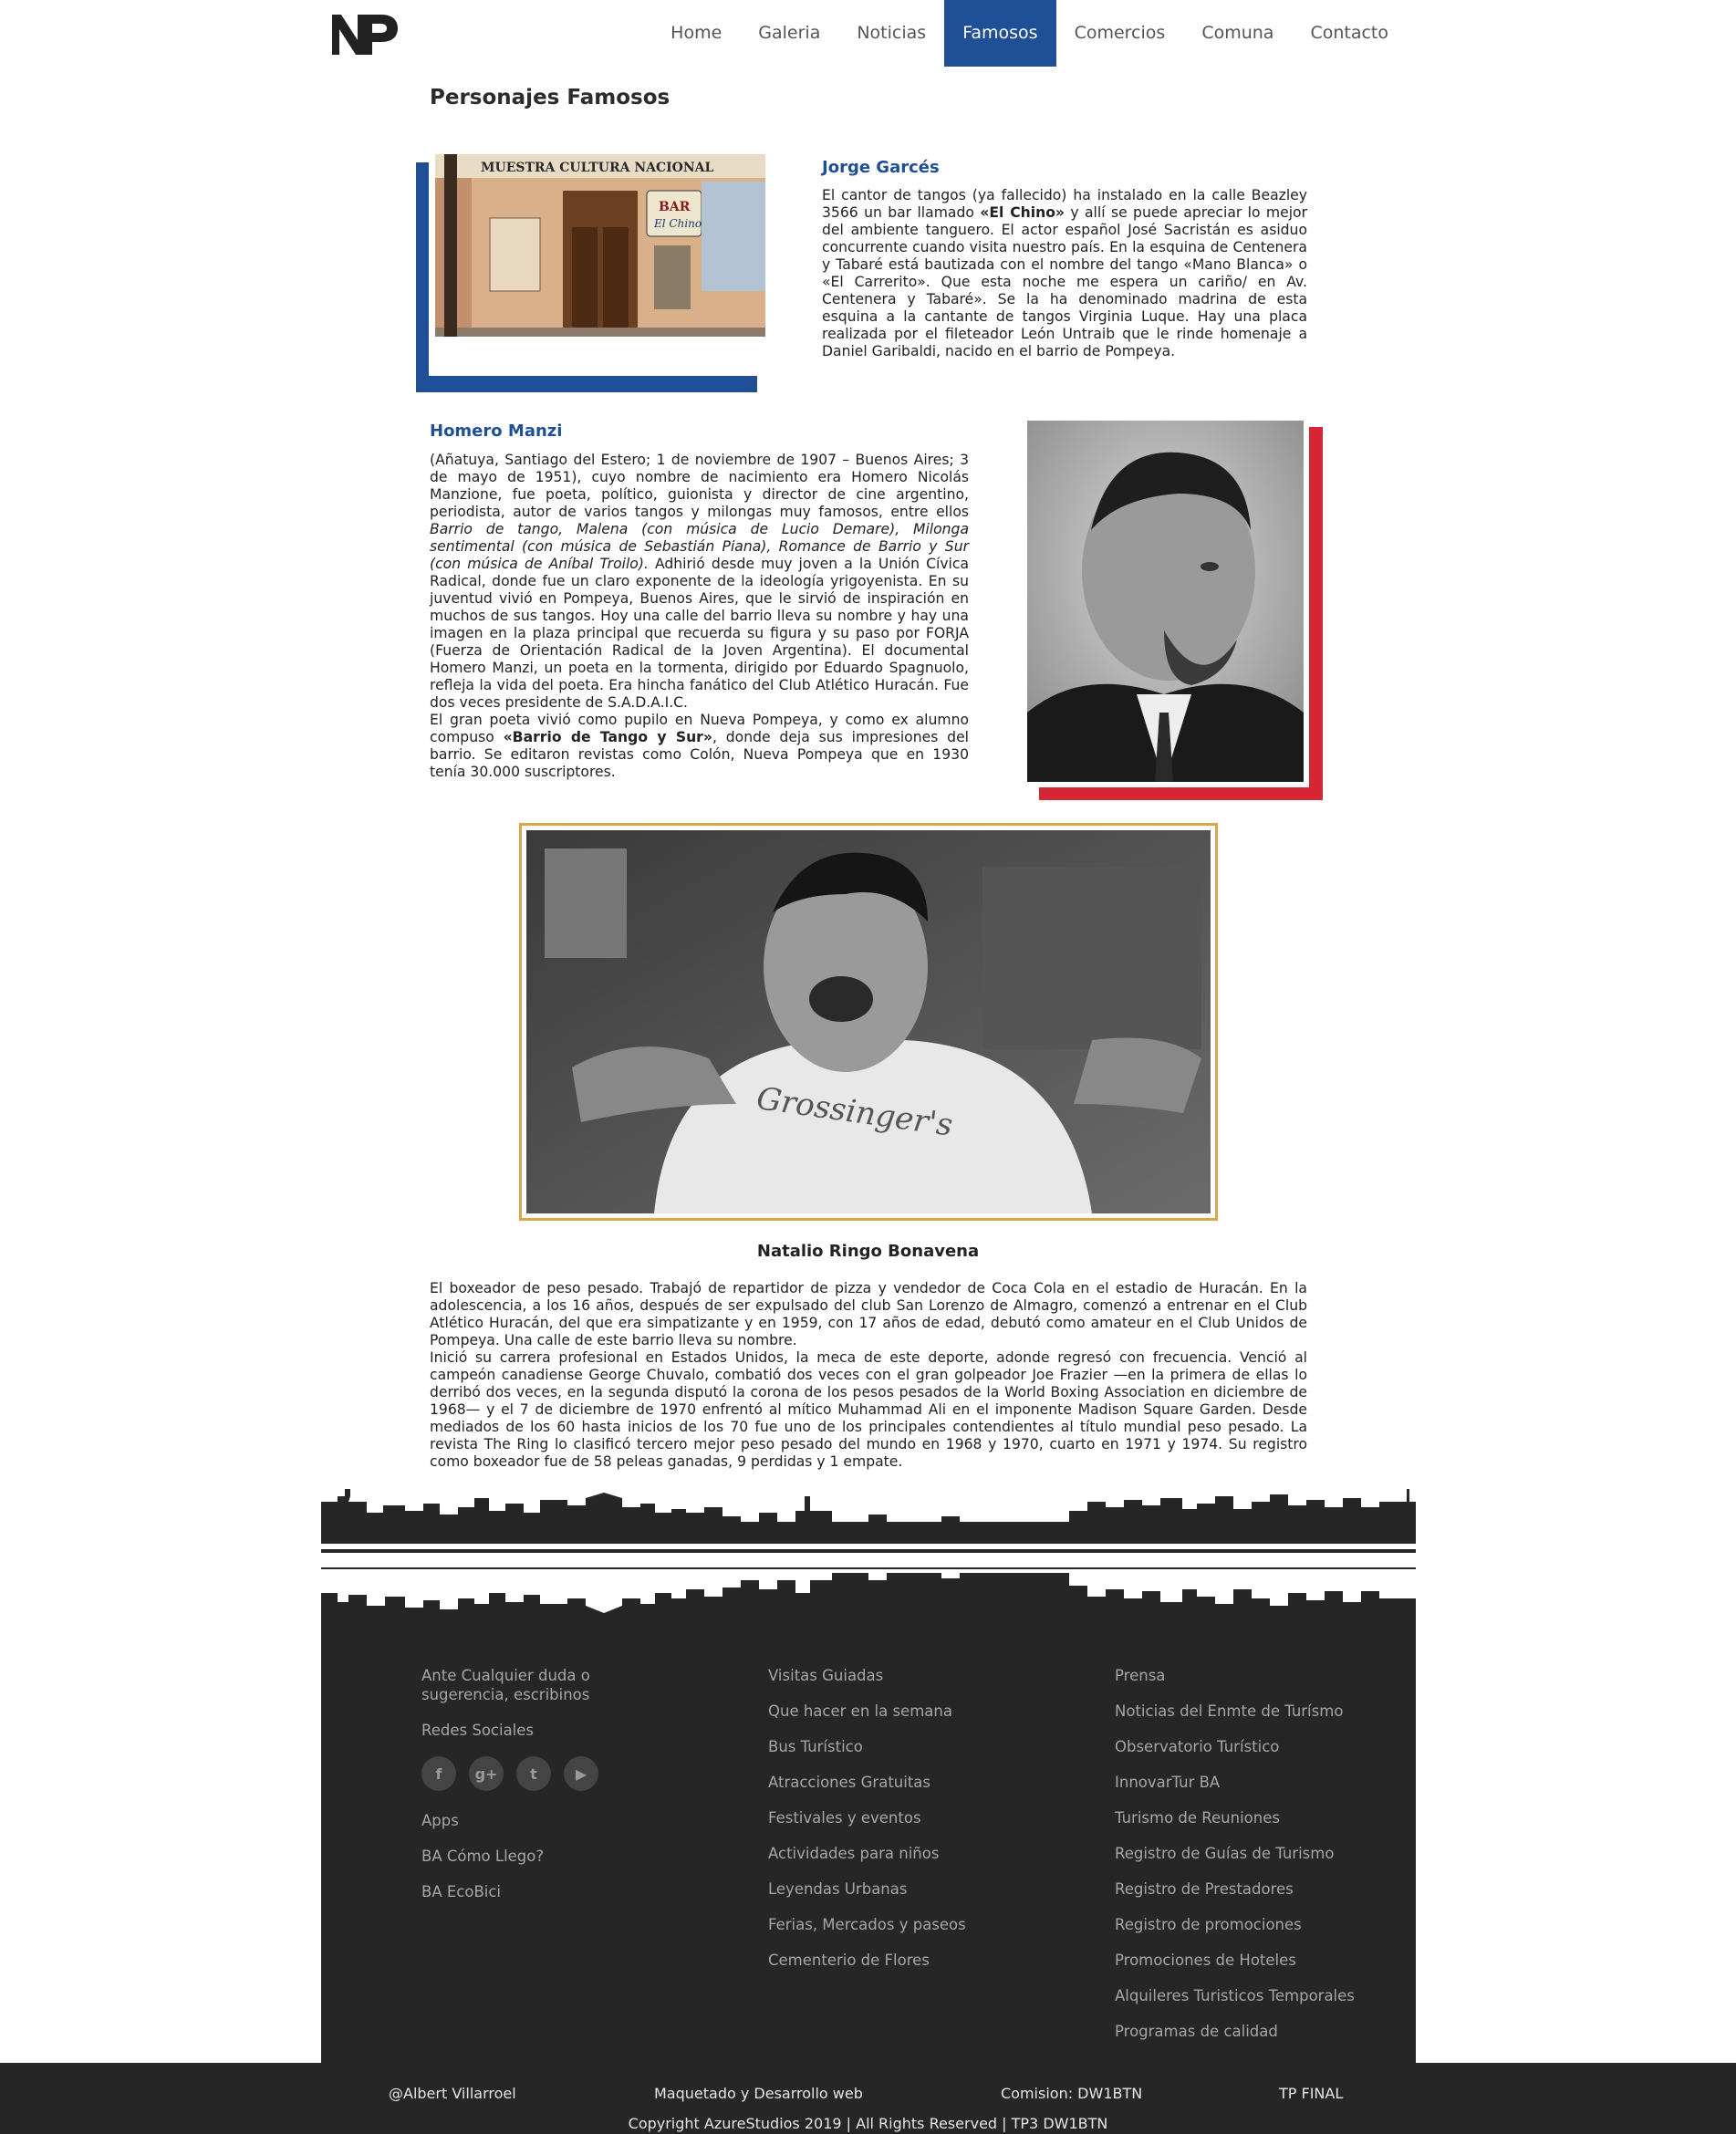 This screenshot has width=1736, height=2134. I want to click on footer-link: Prensa, so click(1235, 1675).